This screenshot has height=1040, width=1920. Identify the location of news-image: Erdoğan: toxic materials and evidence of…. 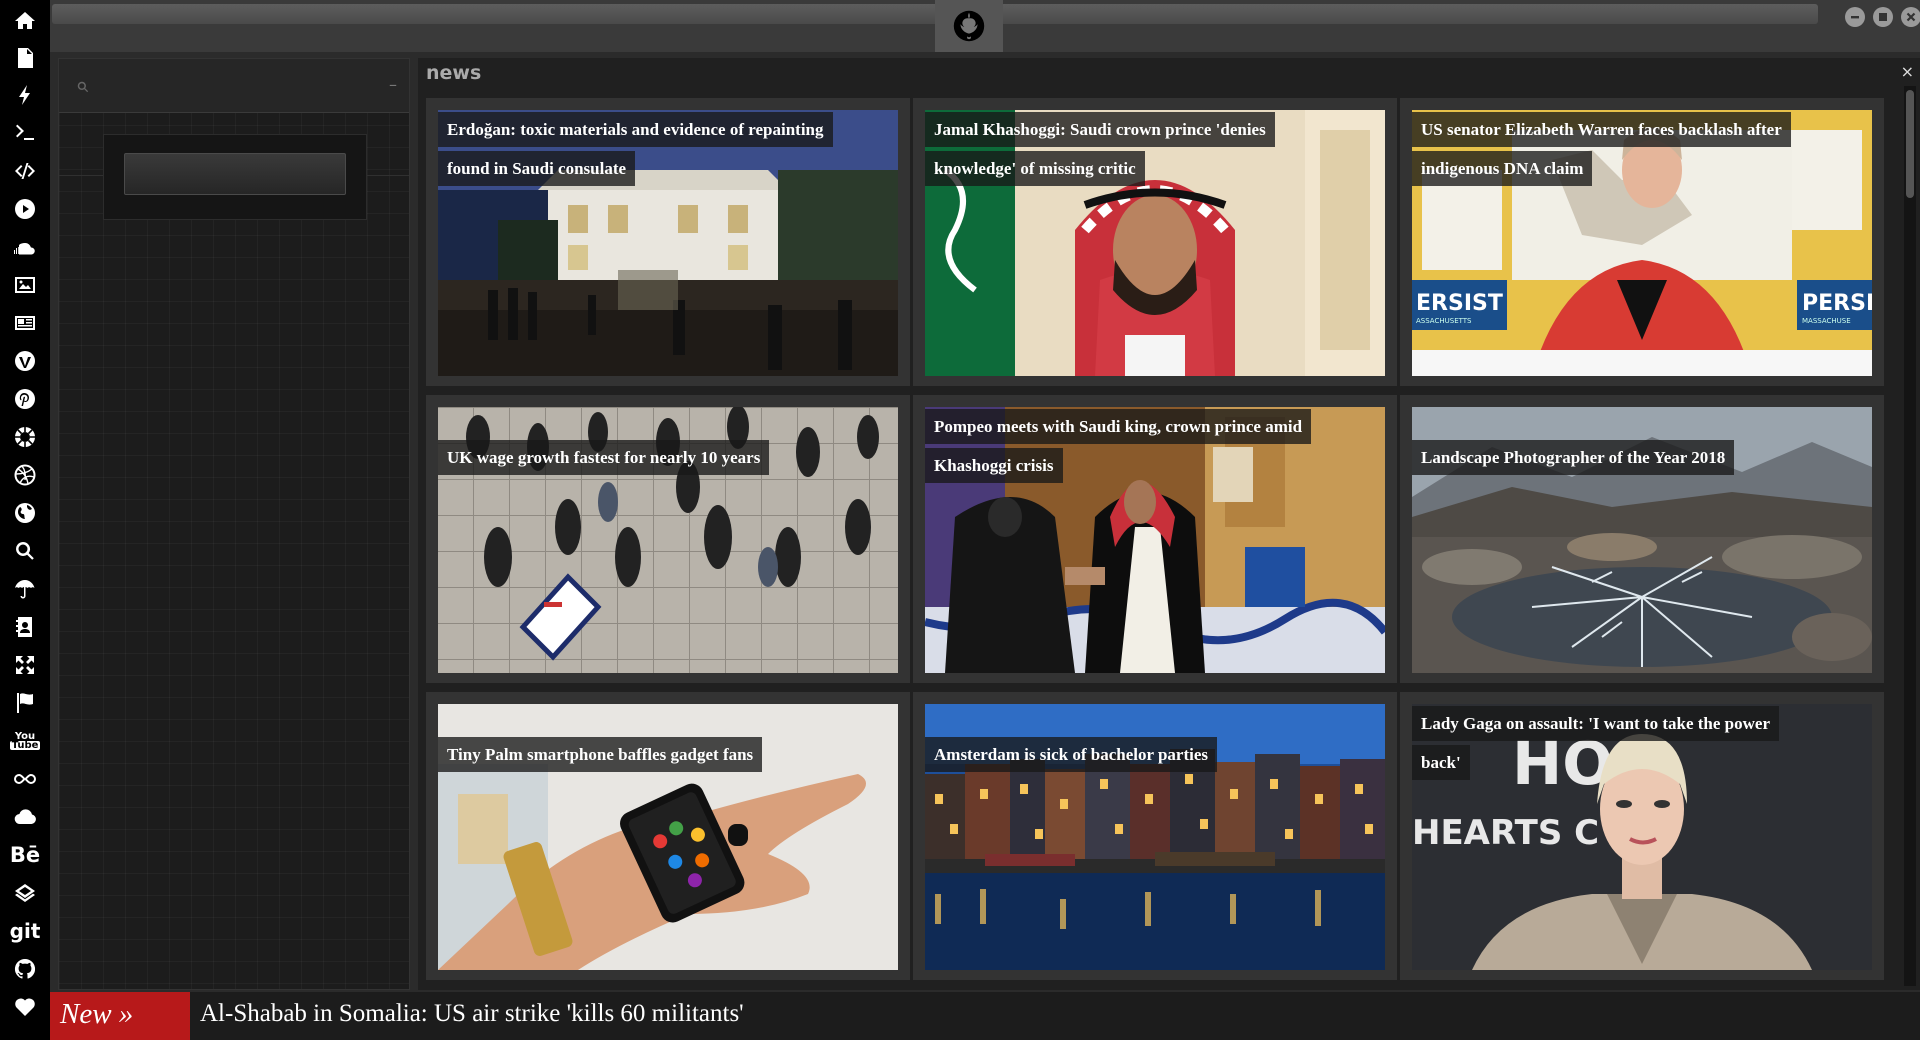
(668, 243).